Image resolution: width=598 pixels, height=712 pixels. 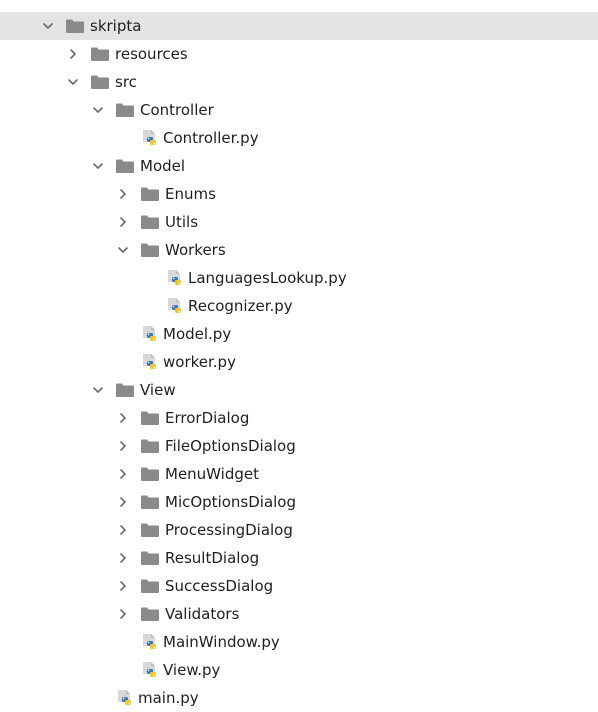 I want to click on tree-item-label: Controller.py, so click(x=211, y=138).